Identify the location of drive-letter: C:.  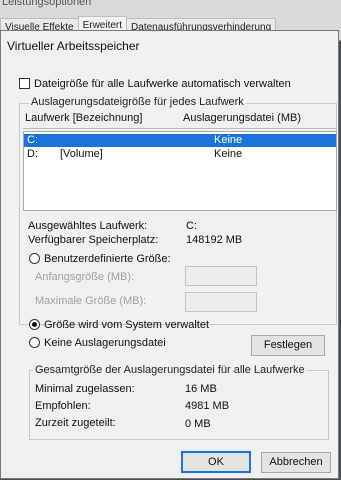
(32, 140).